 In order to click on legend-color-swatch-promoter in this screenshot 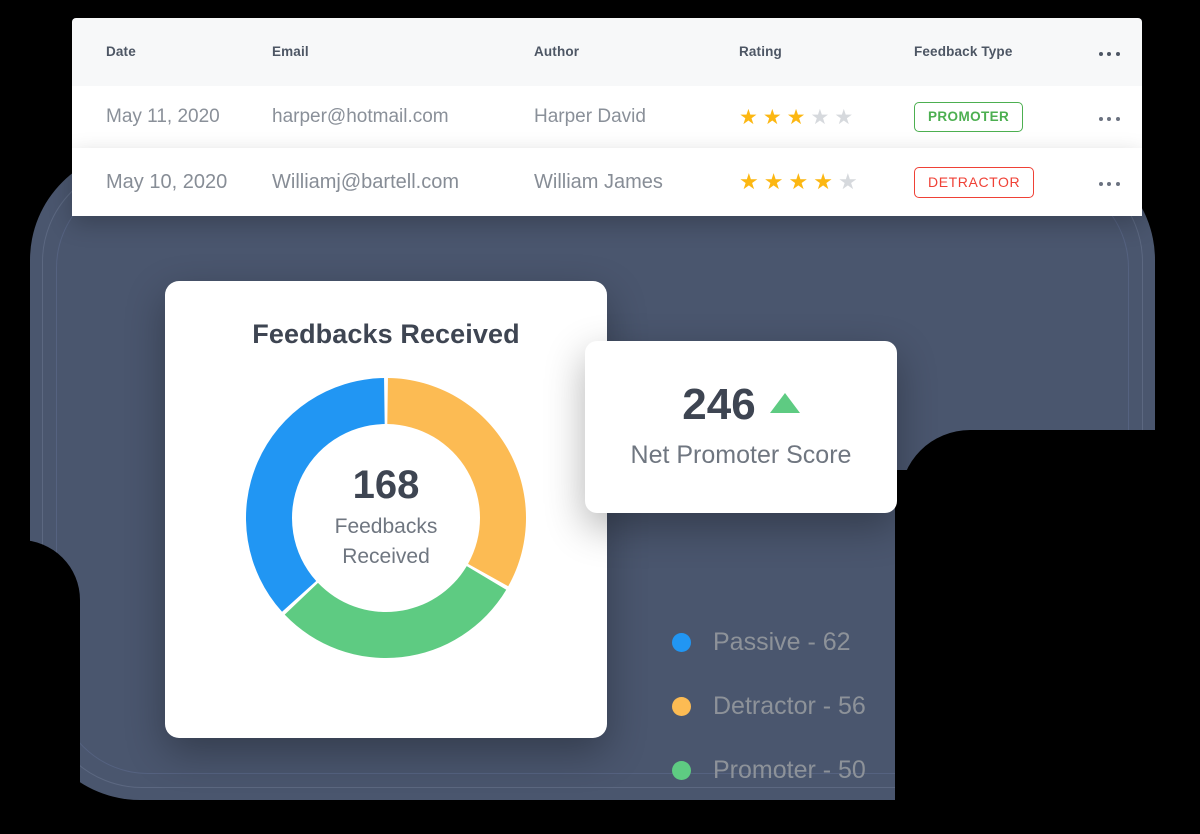, I will do `click(681, 770)`.